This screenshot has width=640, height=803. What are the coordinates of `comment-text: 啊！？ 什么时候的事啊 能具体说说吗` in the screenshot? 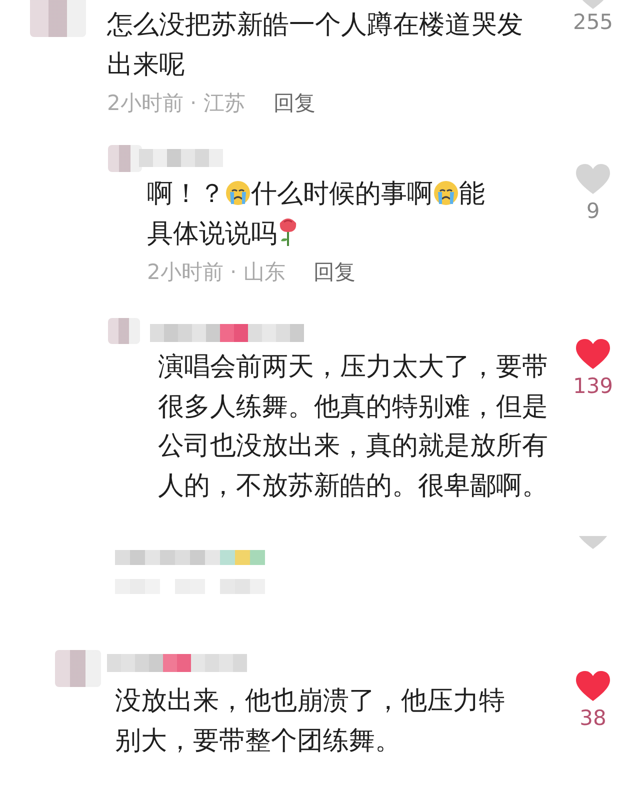 It's located at (316, 214).